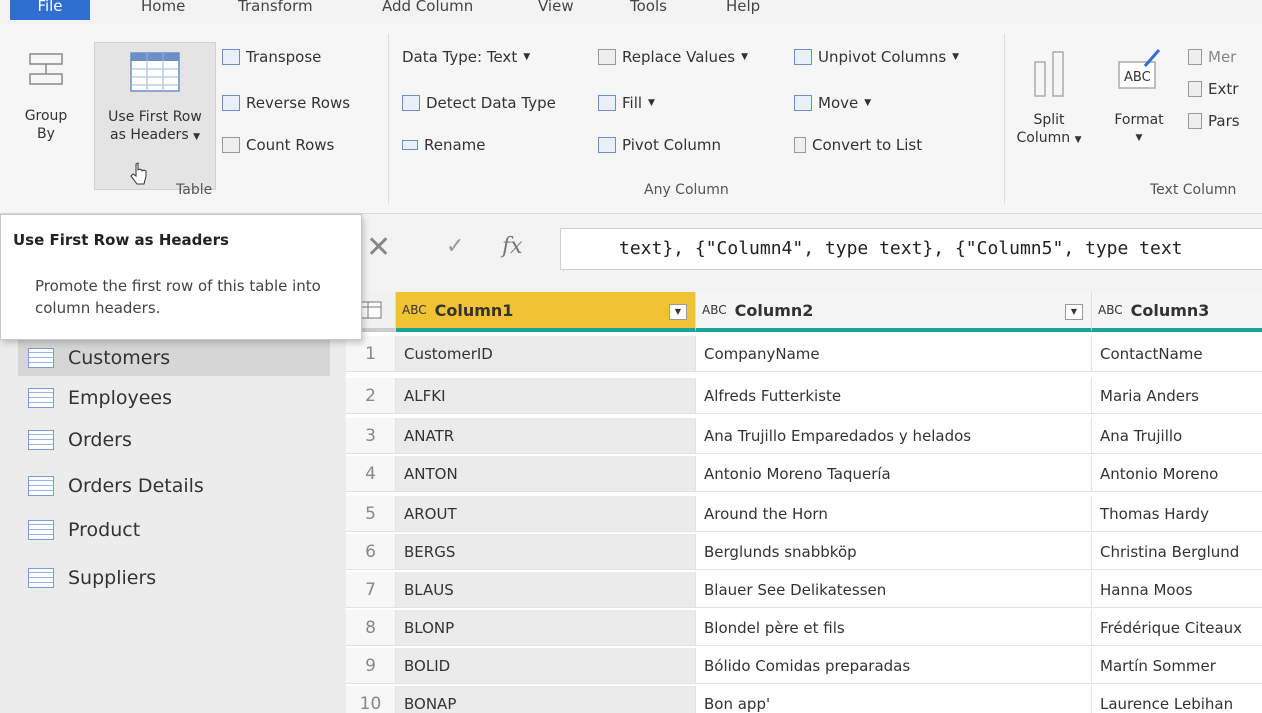 This screenshot has width=1262, height=713. What do you see at coordinates (1139, 120) in the screenshot?
I see `format-label: Format` at bounding box center [1139, 120].